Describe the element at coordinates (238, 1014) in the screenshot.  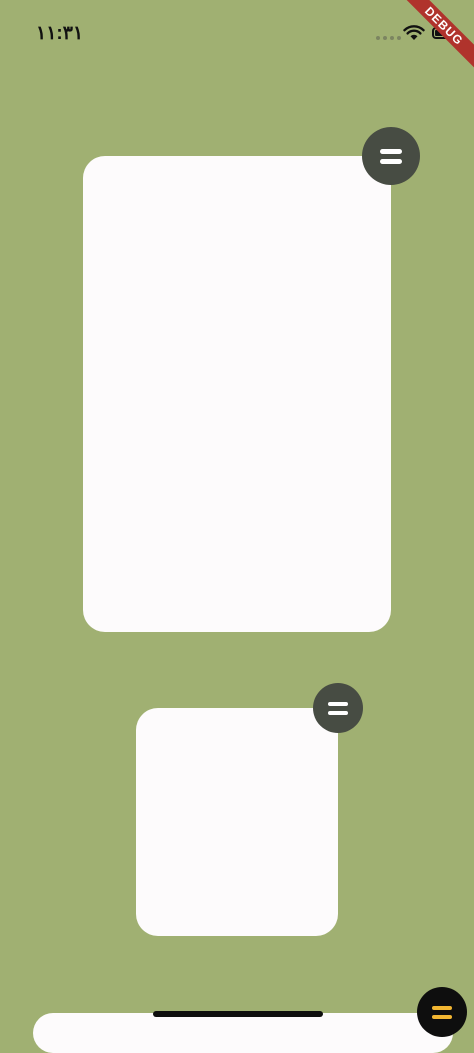
I see `home-indicator` at that location.